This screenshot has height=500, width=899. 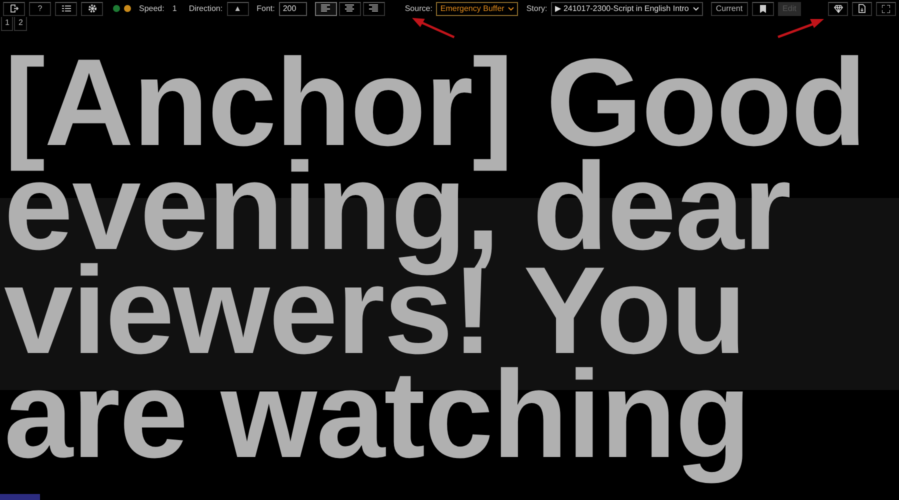 What do you see at coordinates (20, 24) in the screenshot?
I see `page-tab: 2` at bounding box center [20, 24].